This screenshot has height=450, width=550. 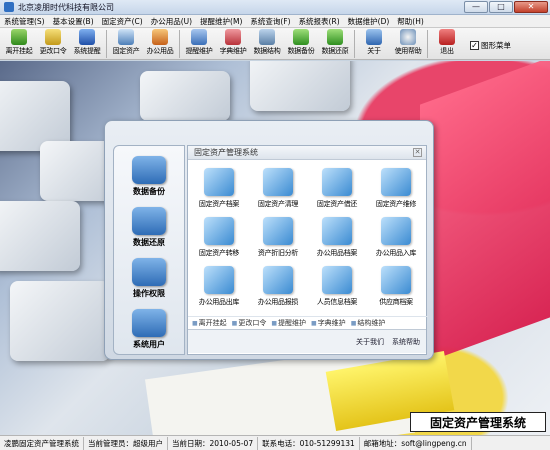 I want to click on module-label: 固定资产清理, so click(x=278, y=204).